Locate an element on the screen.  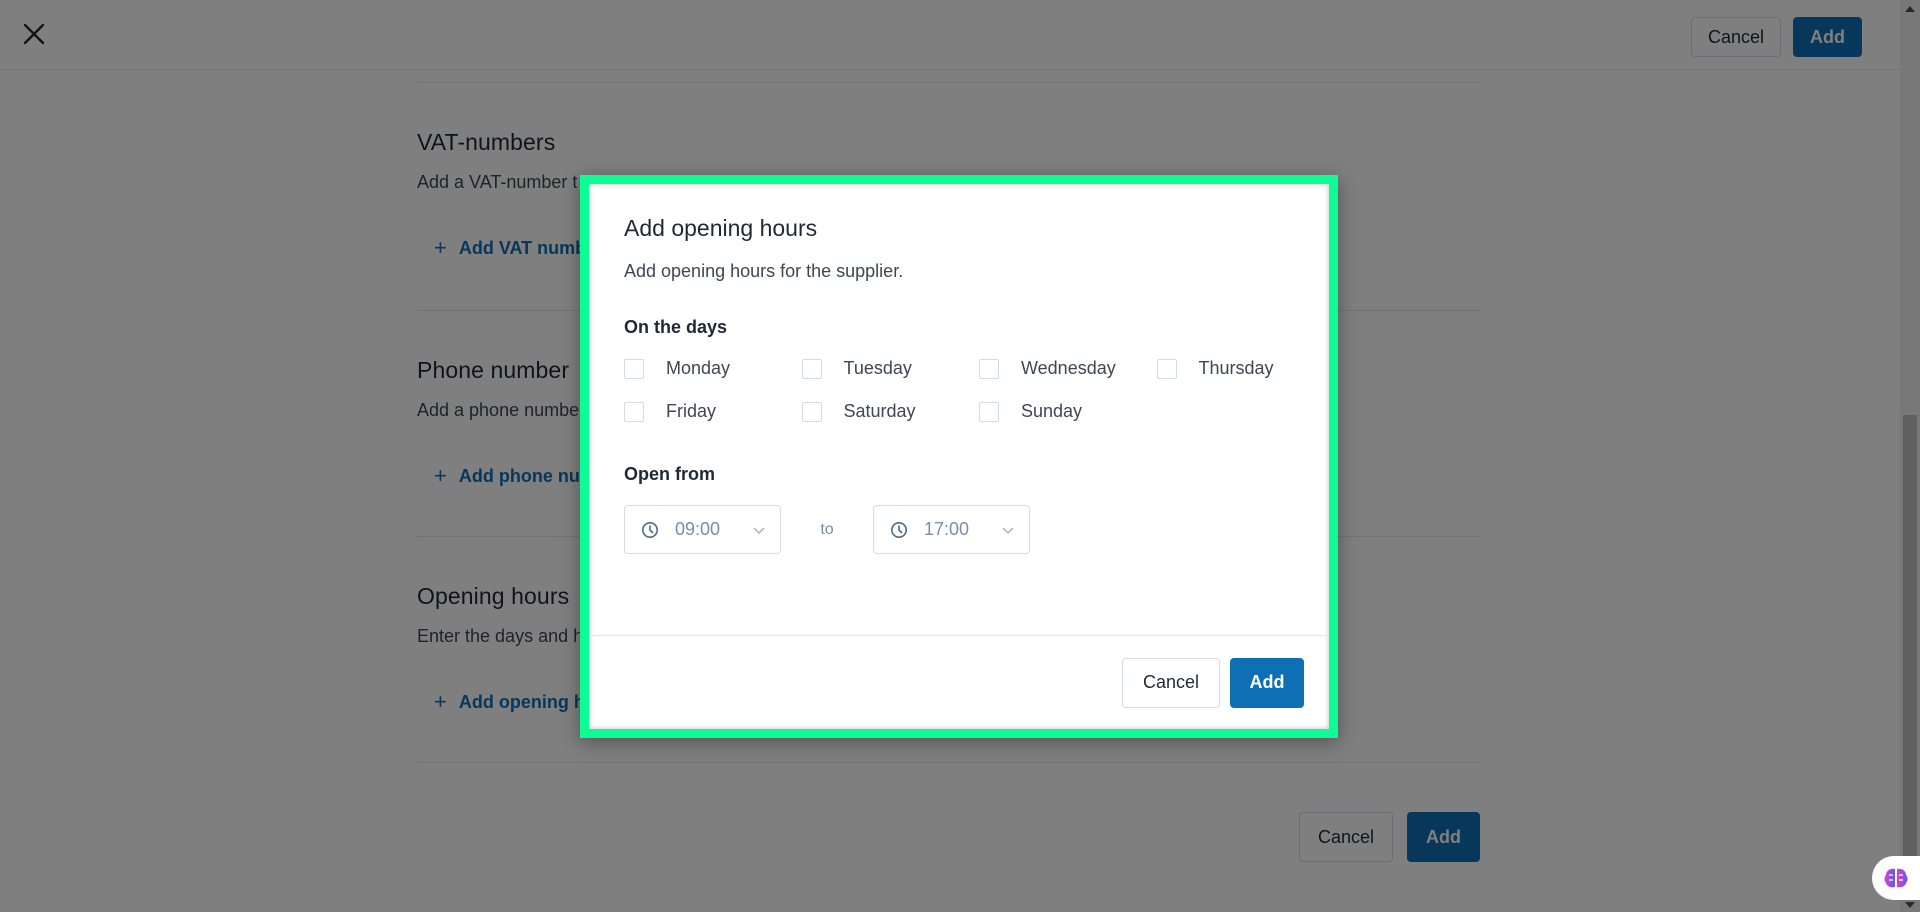
day-label: Saturday is located at coordinates (879, 411).